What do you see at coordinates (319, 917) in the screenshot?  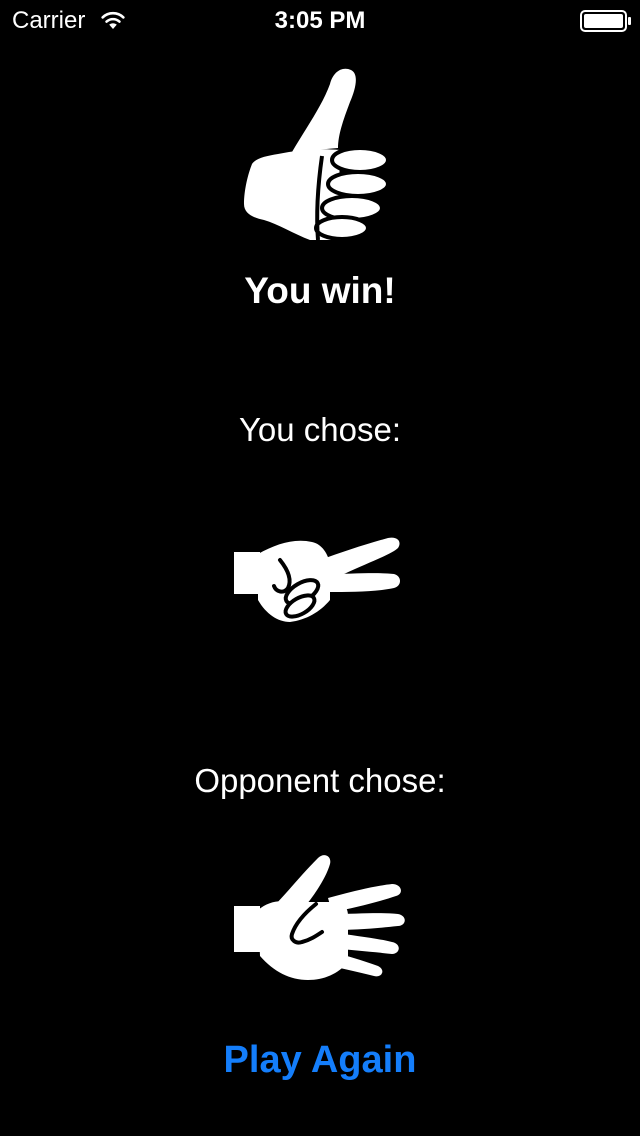 I see `paper-hand-icon` at bounding box center [319, 917].